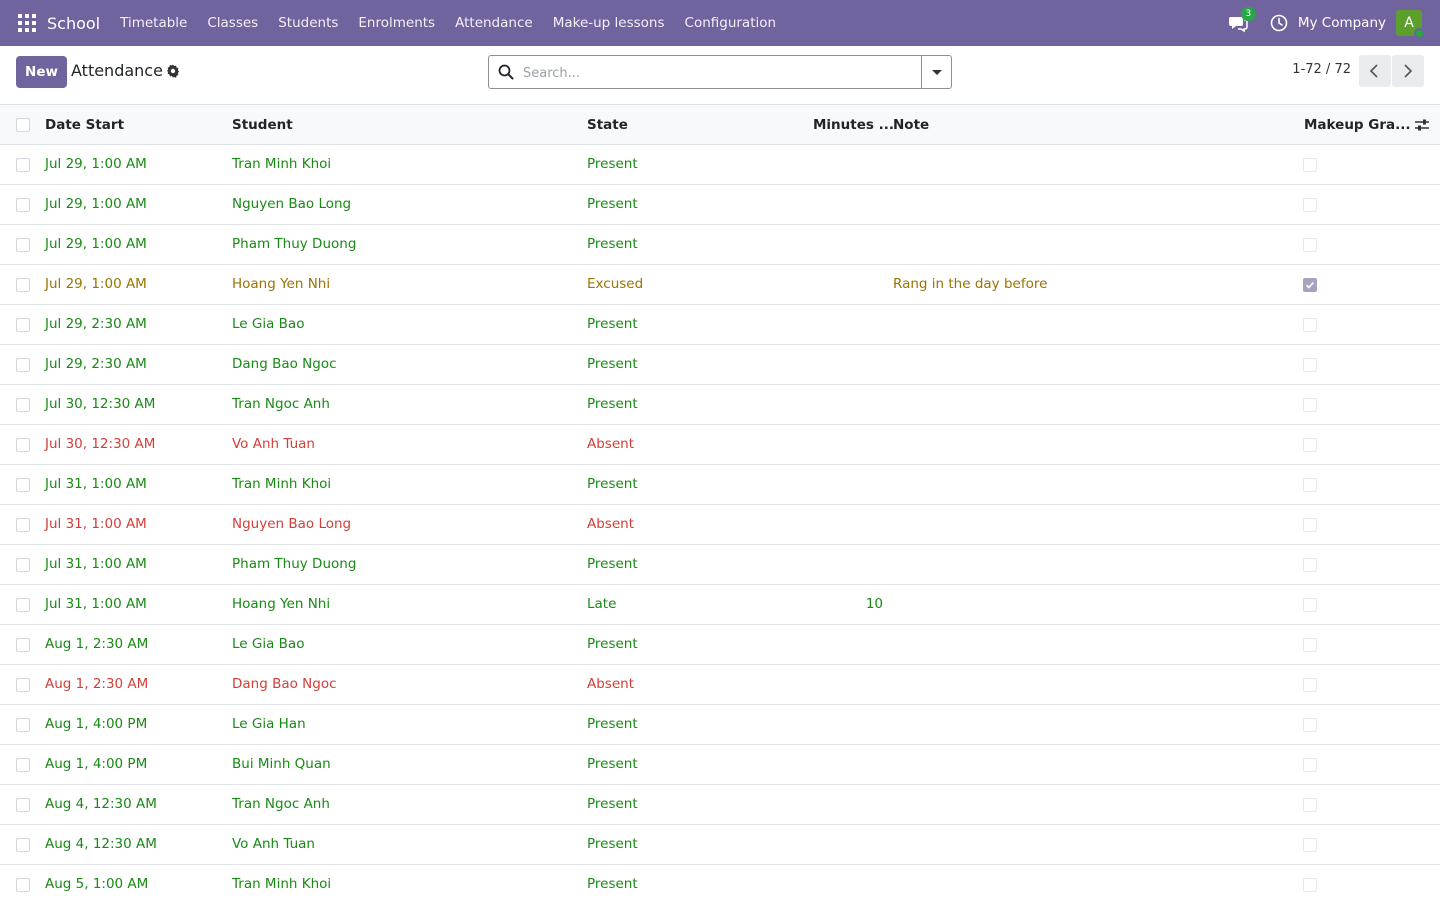  Describe the element at coordinates (607, 125) in the screenshot. I see `column-state: State` at that location.